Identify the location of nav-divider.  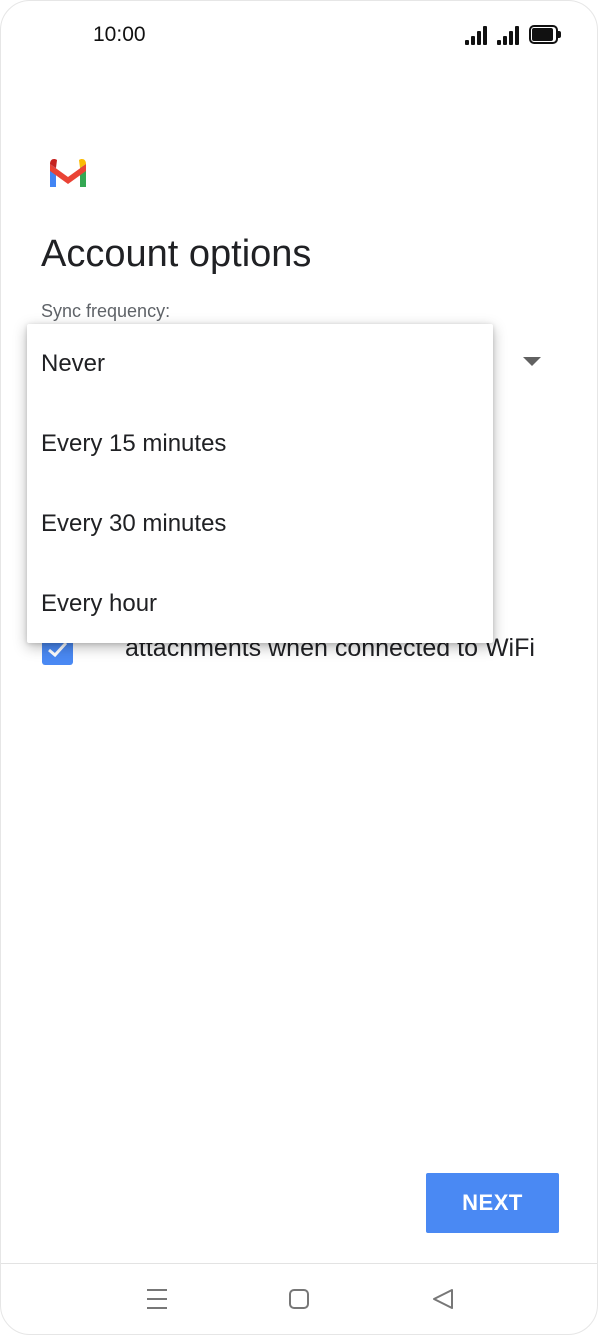
(299, 1263).